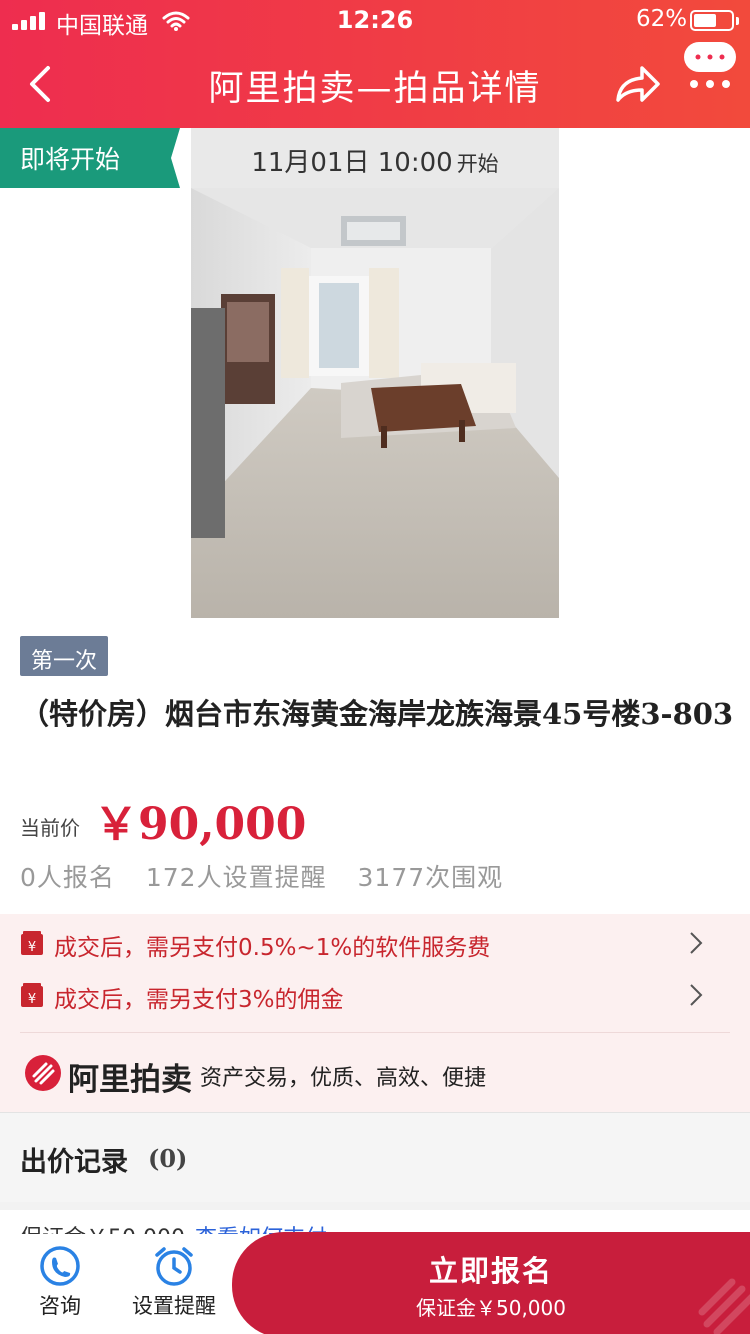 This screenshot has width=750, height=1334. Describe the element at coordinates (352, 163) in the screenshot. I see `start-time: 11月01日 10:00` at that location.